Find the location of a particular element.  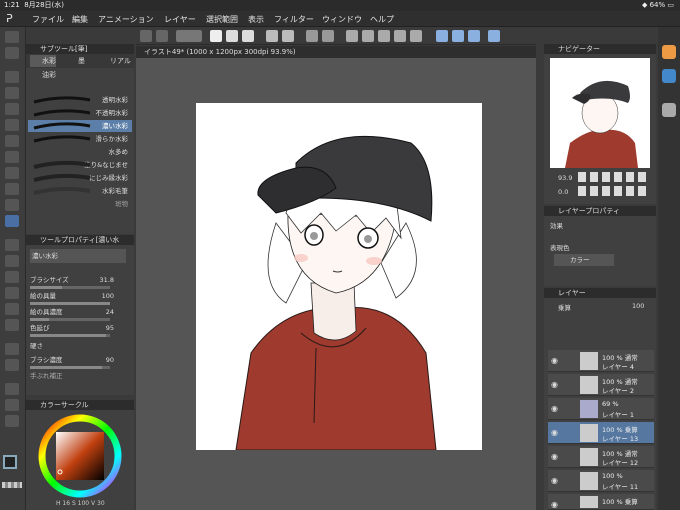

brush-transparent-watercolor: 透明水彩 is located at coordinates (80, 100).